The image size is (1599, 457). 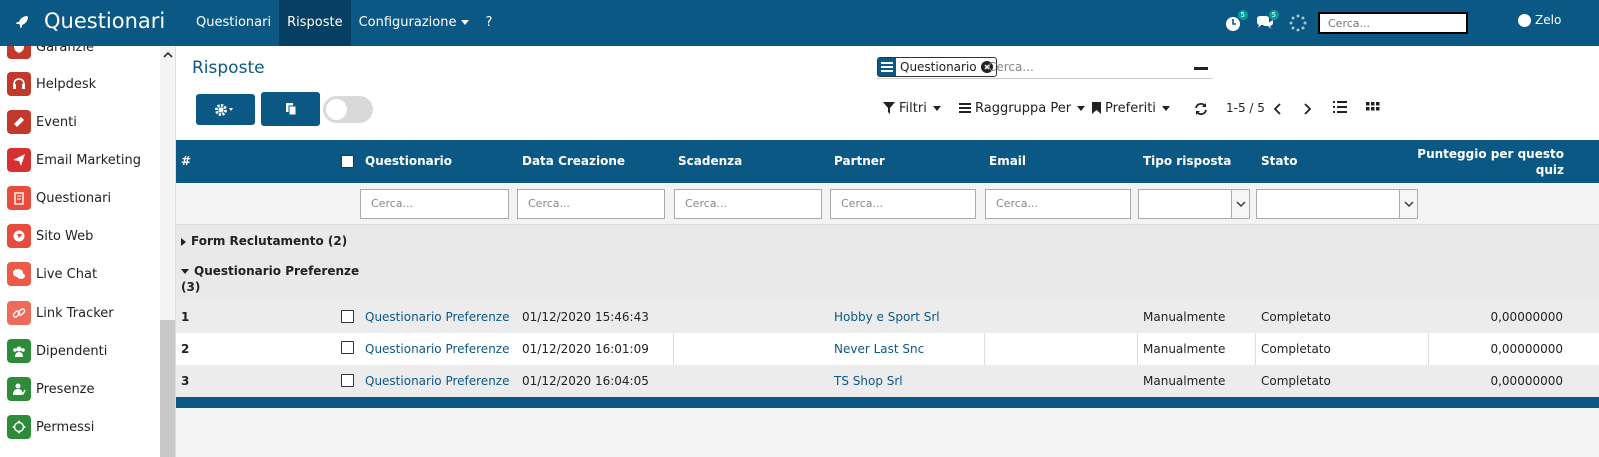 What do you see at coordinates (887, 432) in the screenshot?
I see `content-background` at bounding box center [887, 432].